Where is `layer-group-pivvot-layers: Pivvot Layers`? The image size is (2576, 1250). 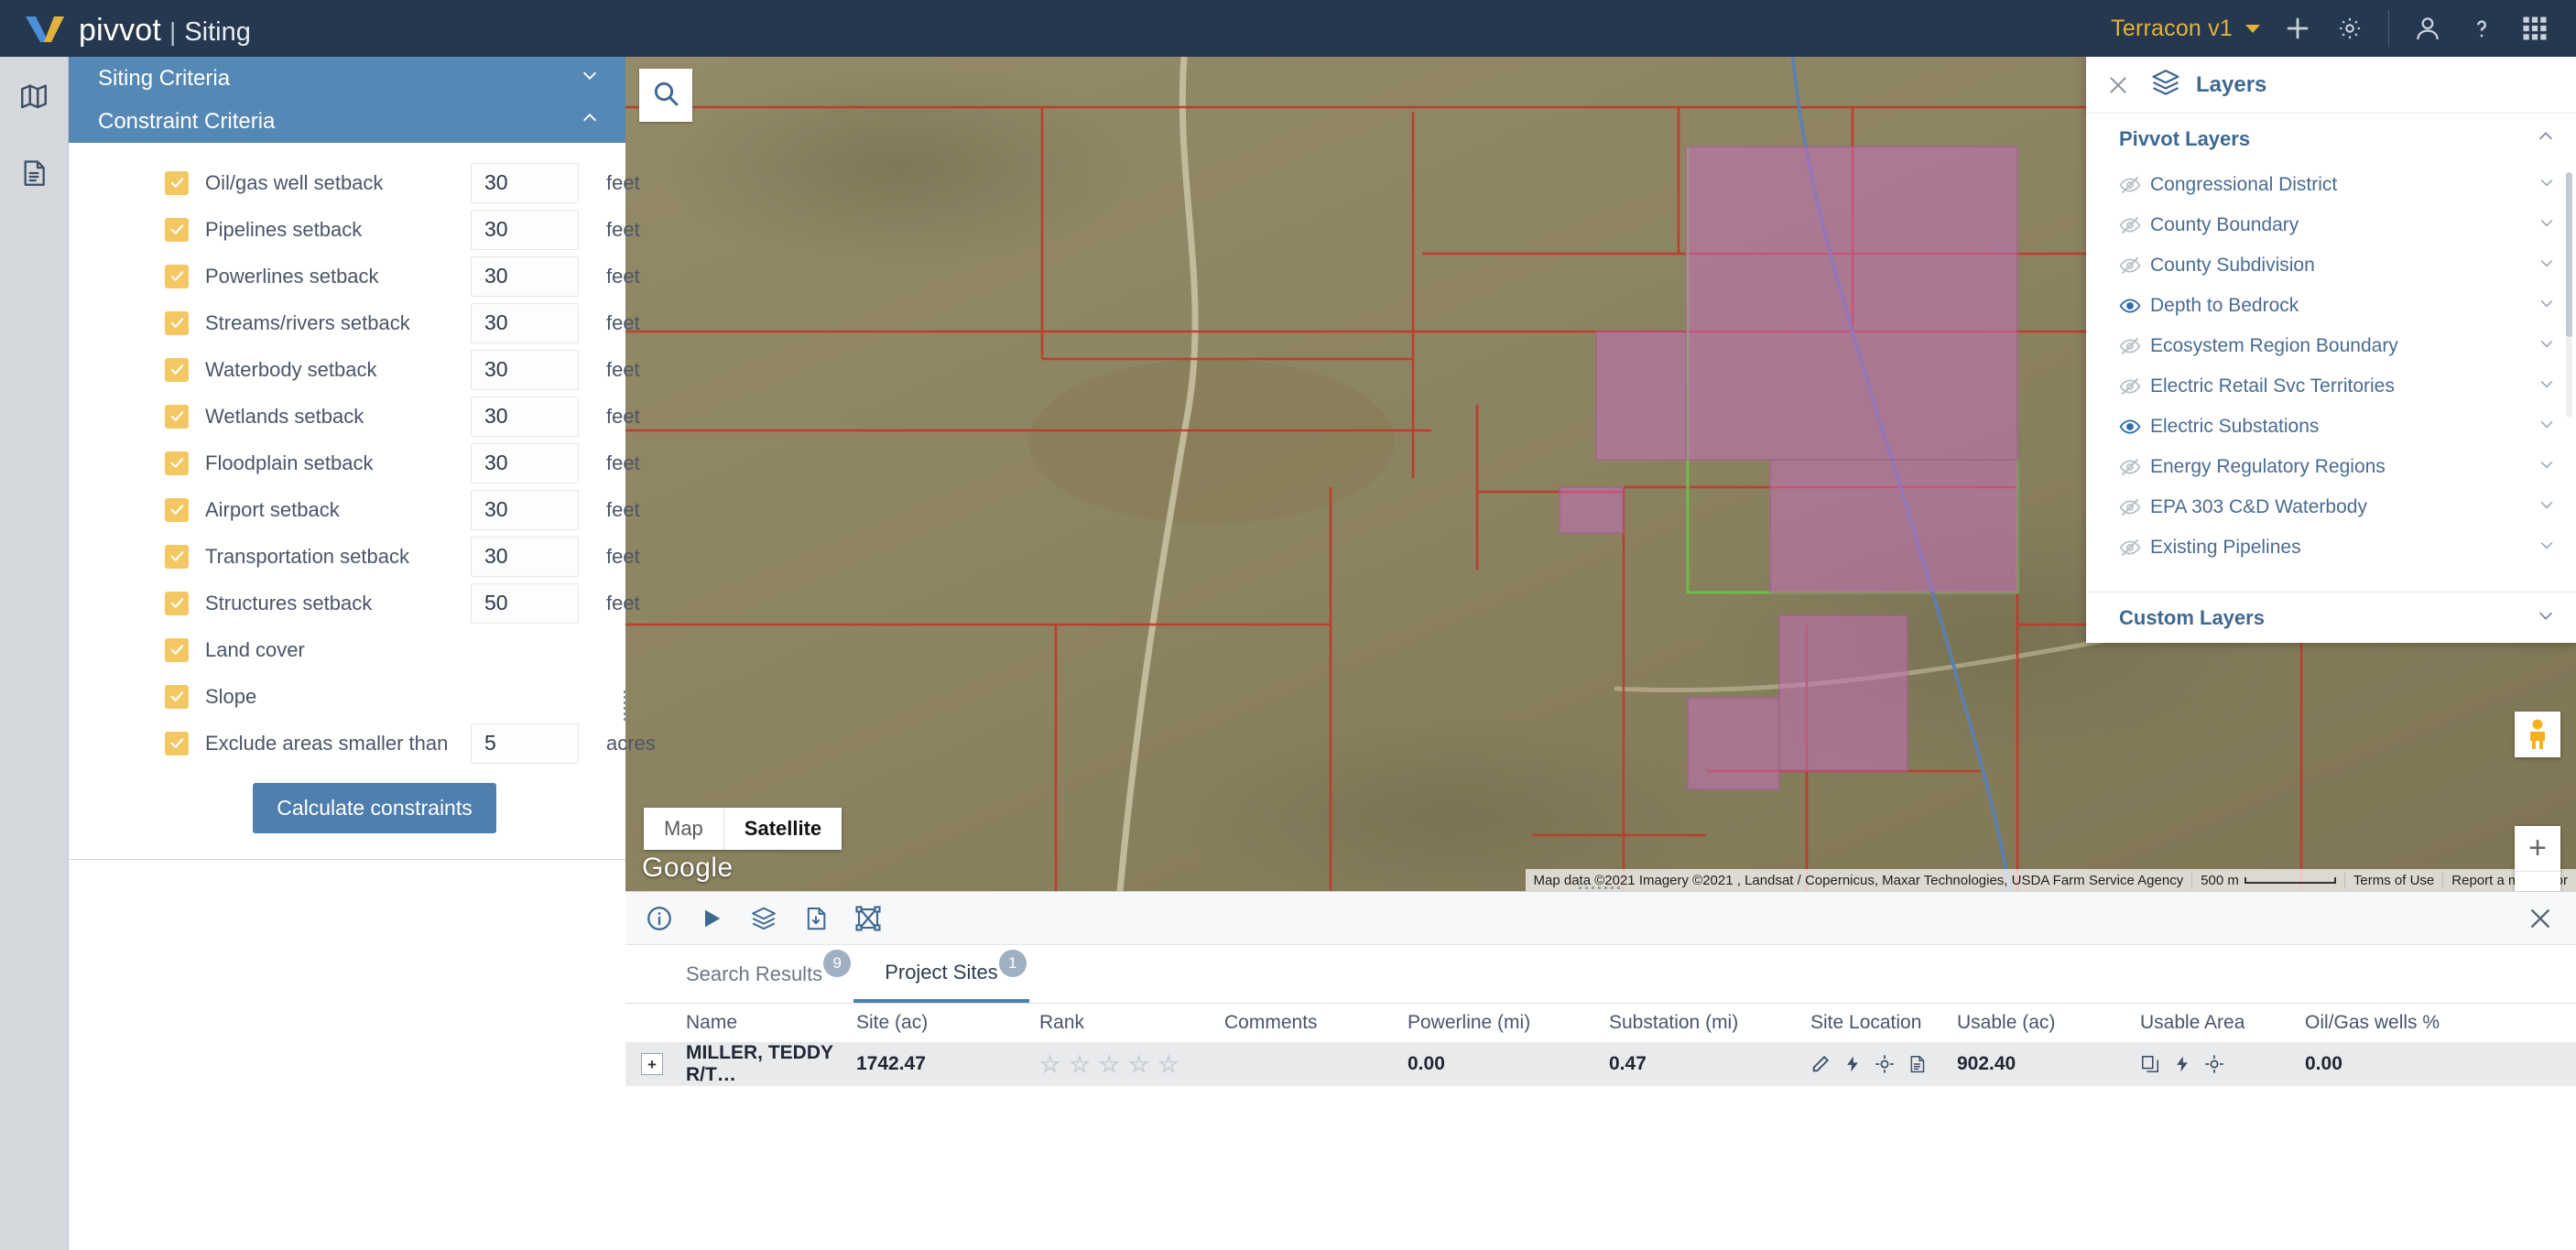
layer-group-pivvot-layers: Pivvot Layers is located at coordinates (2331, 139).